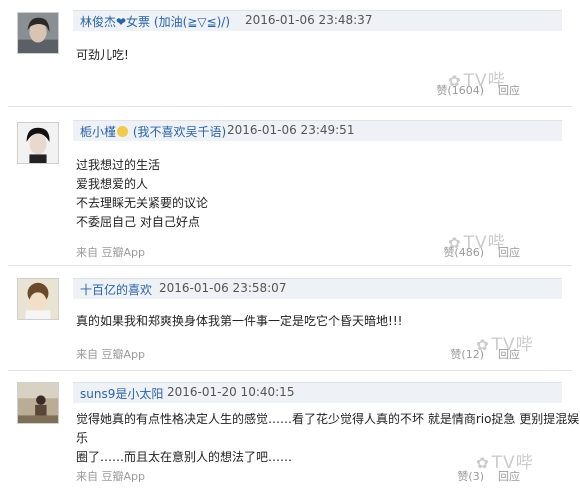 The height and width of the screenshot is (489, 580). I want to click on comment-header: suns9是小太阳 2016-01-20 10:40:15, so click(317, 392).